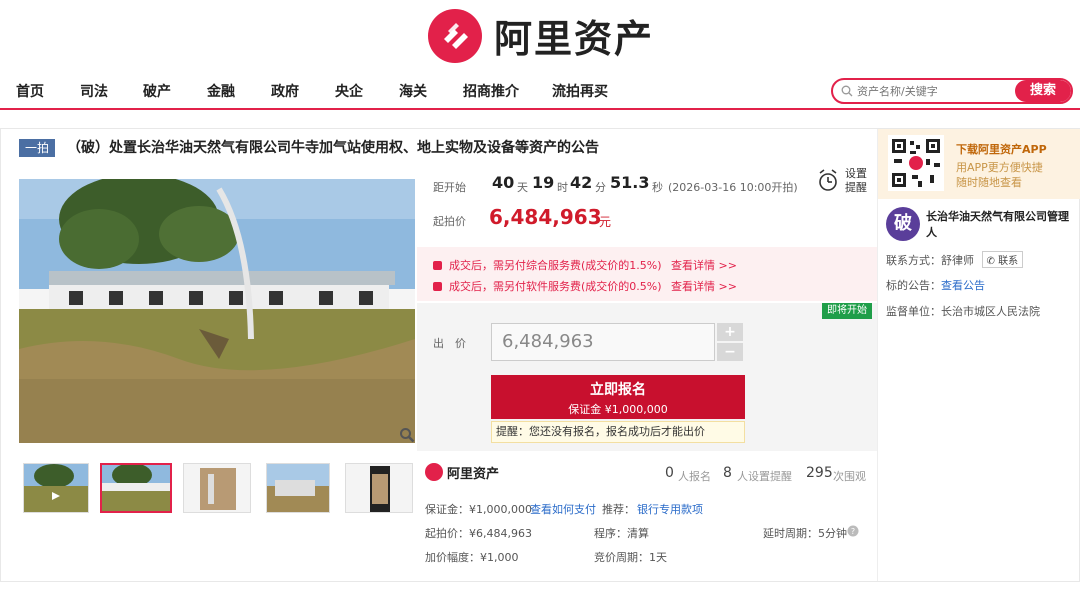 Image resolution: width=1080 pixels, height=590 pixels. Describe the element at coordinates (999, 167) in the screenshot. I see `app-download-sub1: 用APP更方便快捷` at that location.